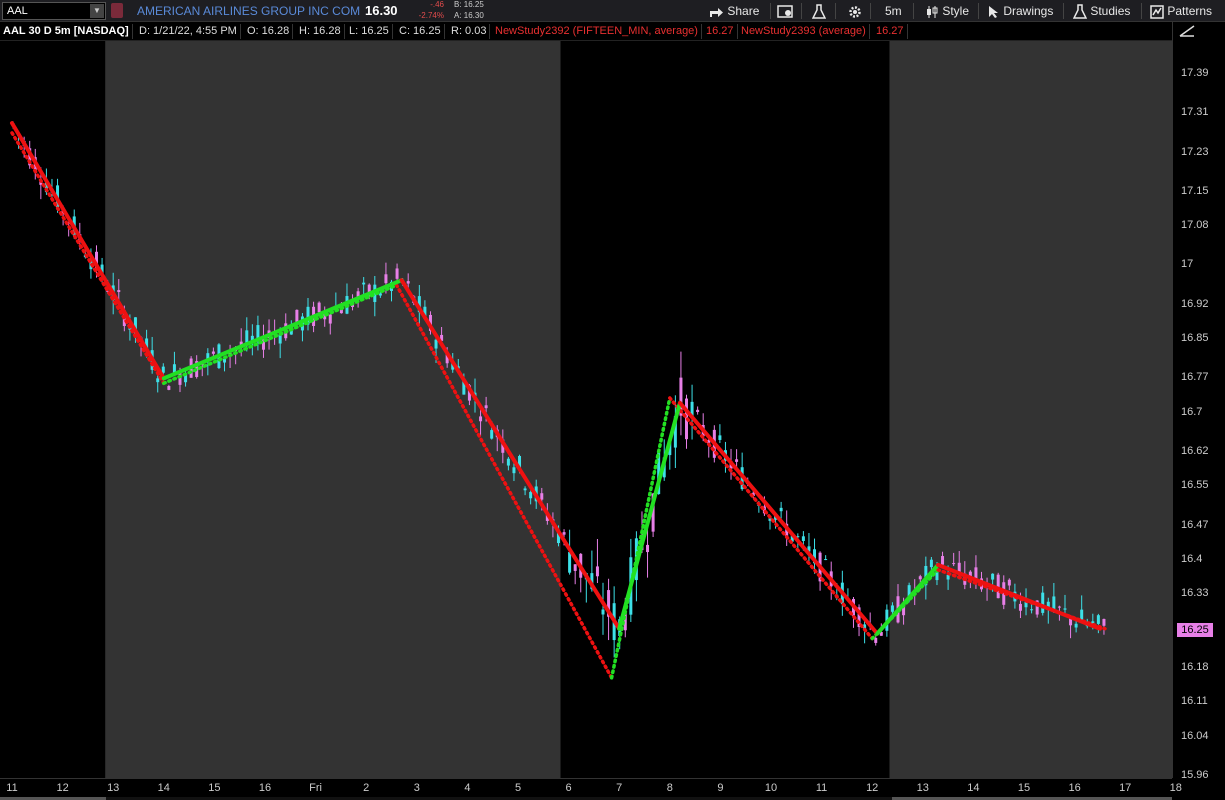 Image resolution: width=1225 pixels, height=800 pixels. Describe the element at coordinates (113, 788) in the screenshot. I see `time-tick-label: 13` at that location.